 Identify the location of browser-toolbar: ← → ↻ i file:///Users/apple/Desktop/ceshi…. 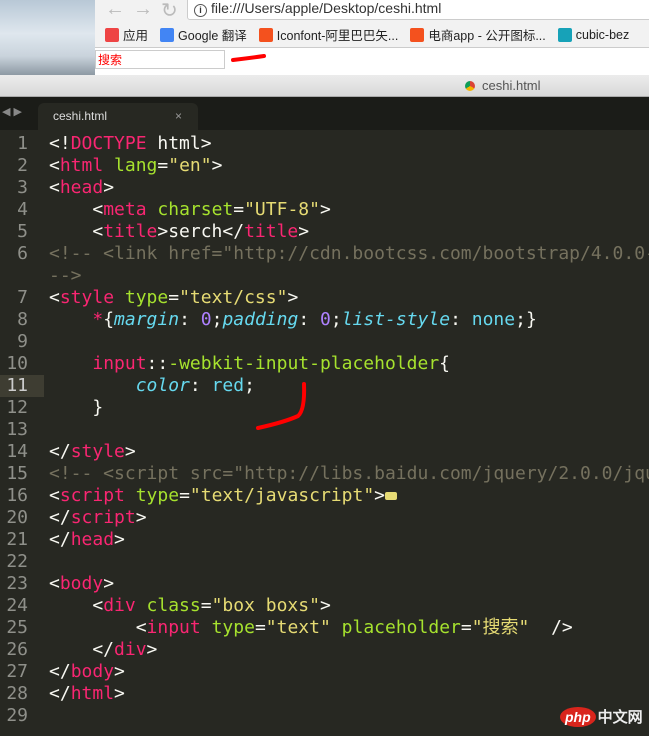
(372, 24).